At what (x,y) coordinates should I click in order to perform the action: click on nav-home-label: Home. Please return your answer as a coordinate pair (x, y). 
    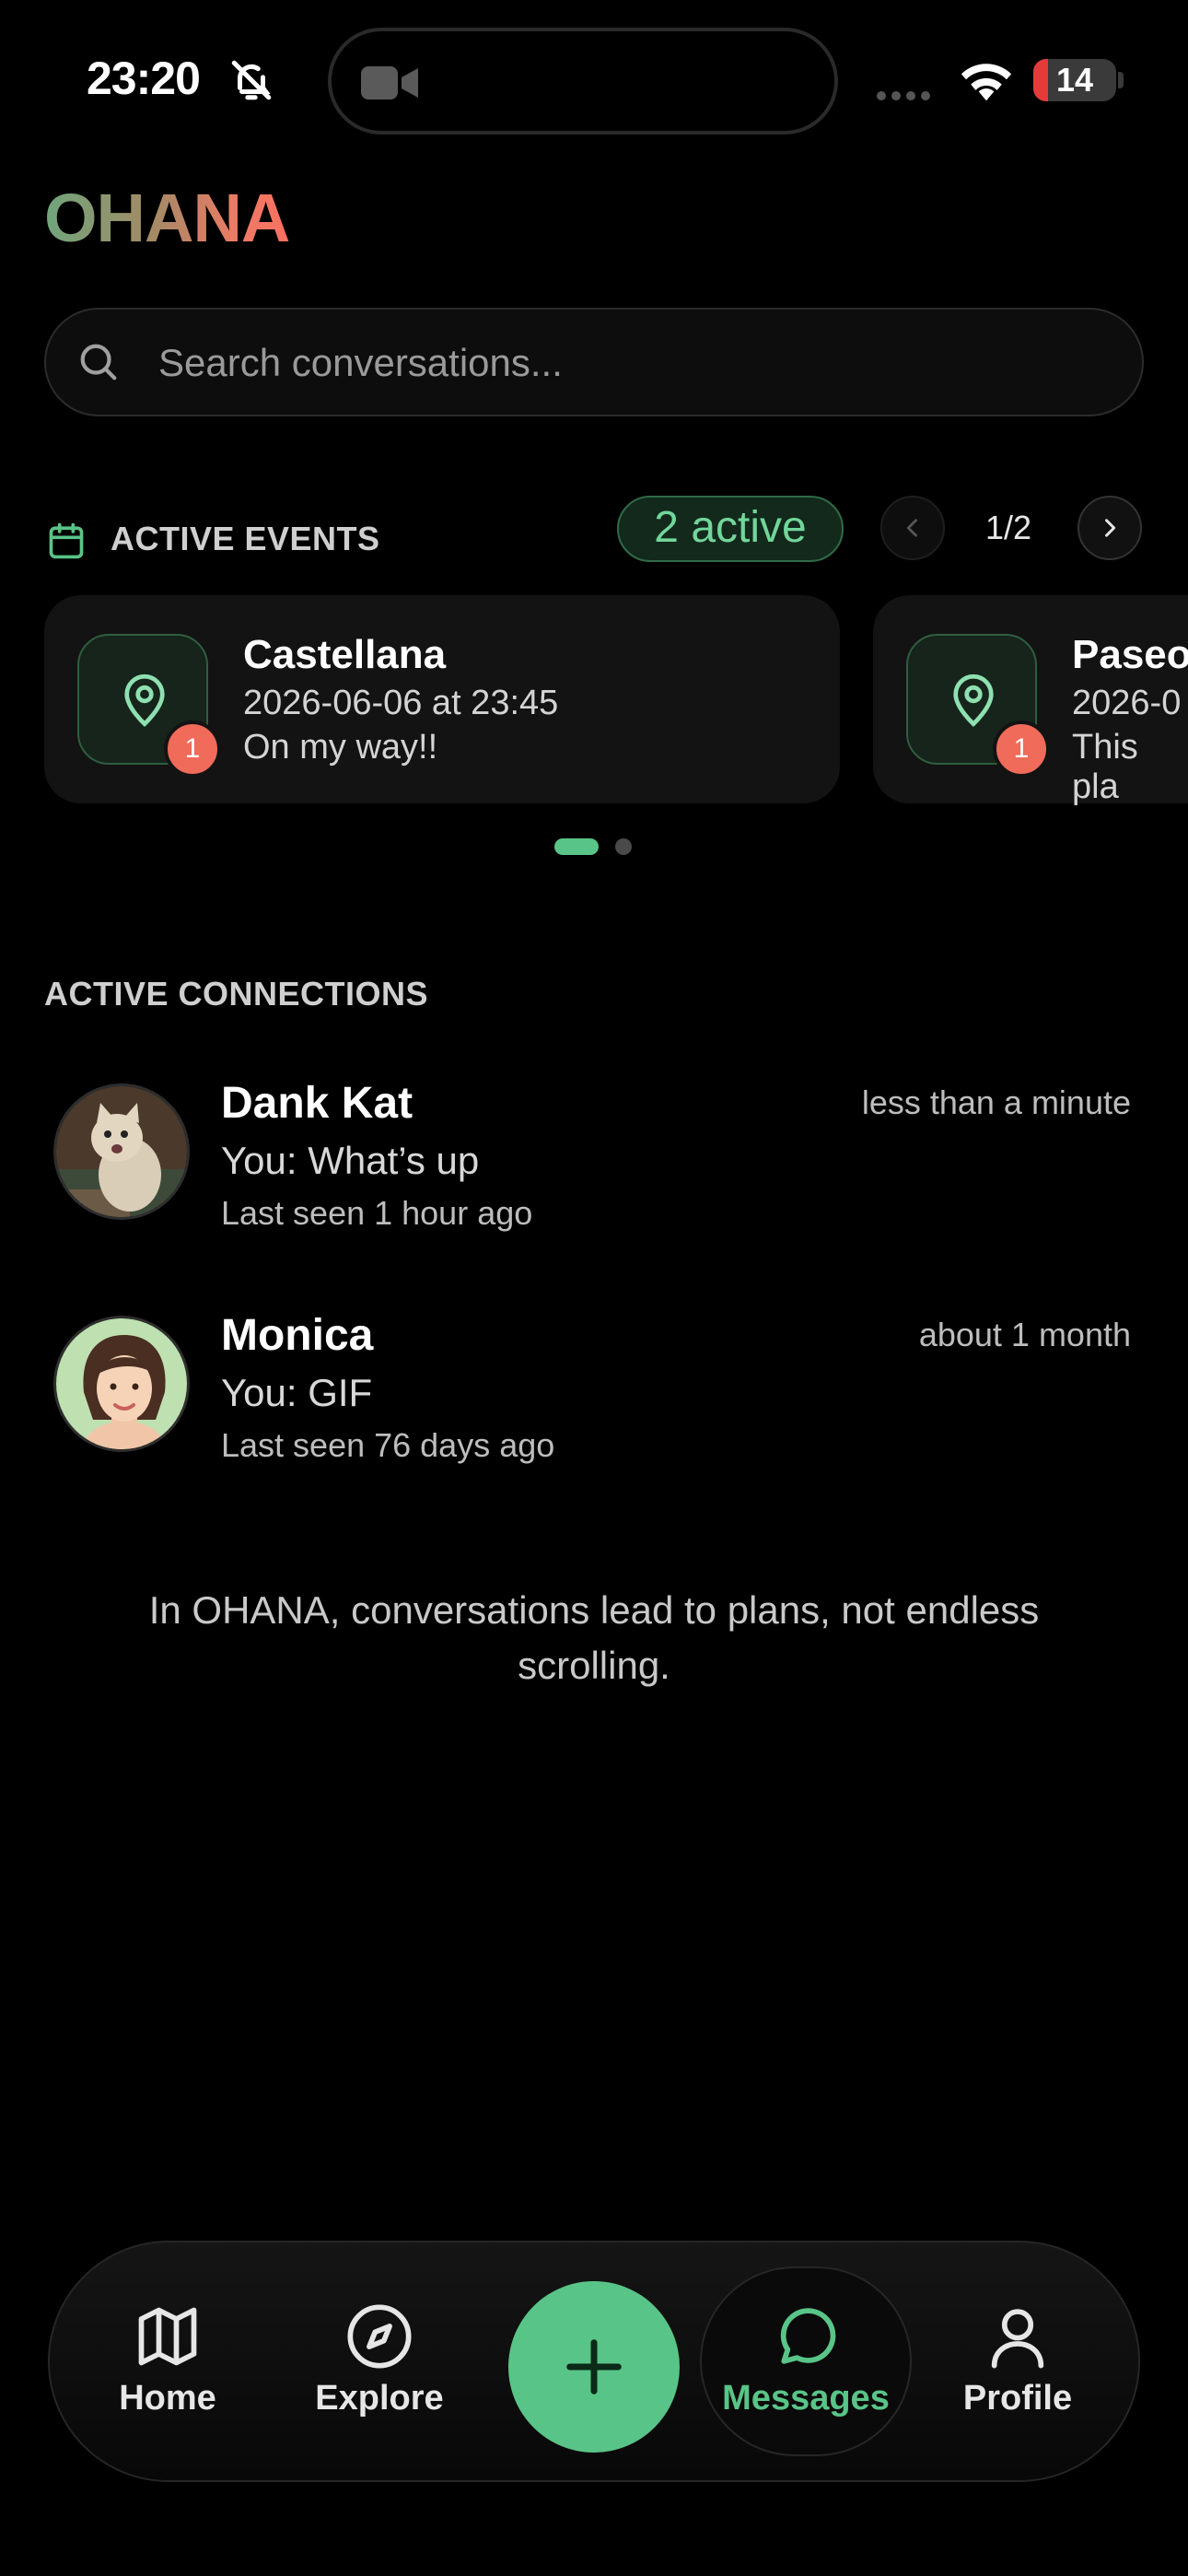
    Looking at the image, I should click on (167, 2398).